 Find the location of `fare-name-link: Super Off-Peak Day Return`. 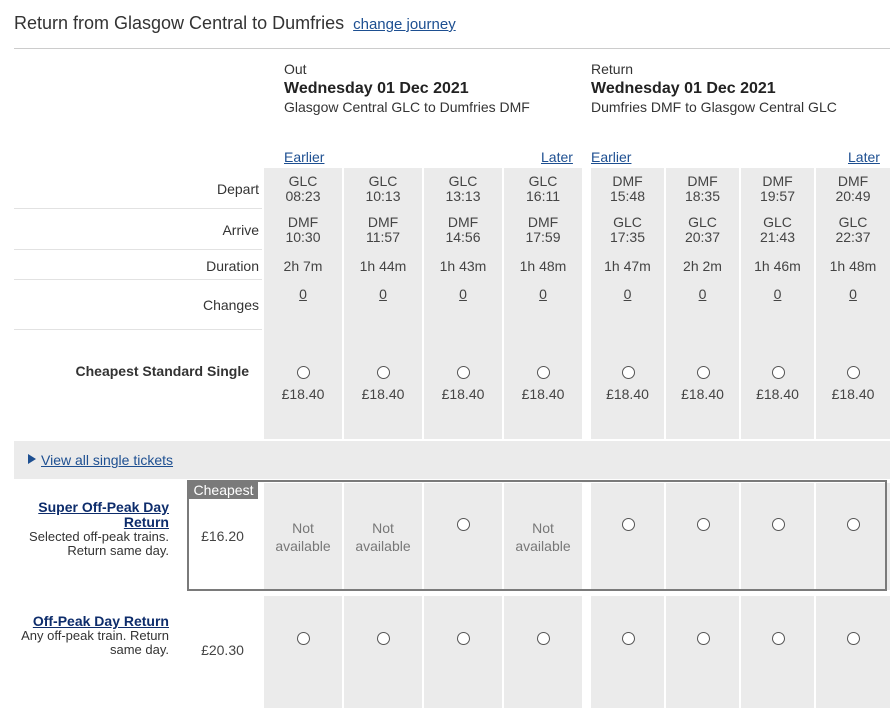

fare-name-link: Super Off-Peak Day Return is located at coordinates (91, 515).